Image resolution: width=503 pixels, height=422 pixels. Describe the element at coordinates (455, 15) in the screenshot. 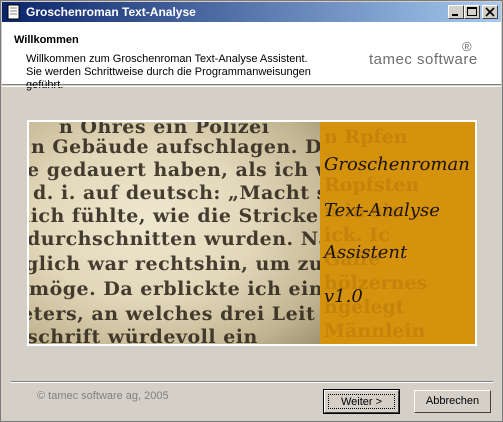

I see `minimize-icon` at that location.